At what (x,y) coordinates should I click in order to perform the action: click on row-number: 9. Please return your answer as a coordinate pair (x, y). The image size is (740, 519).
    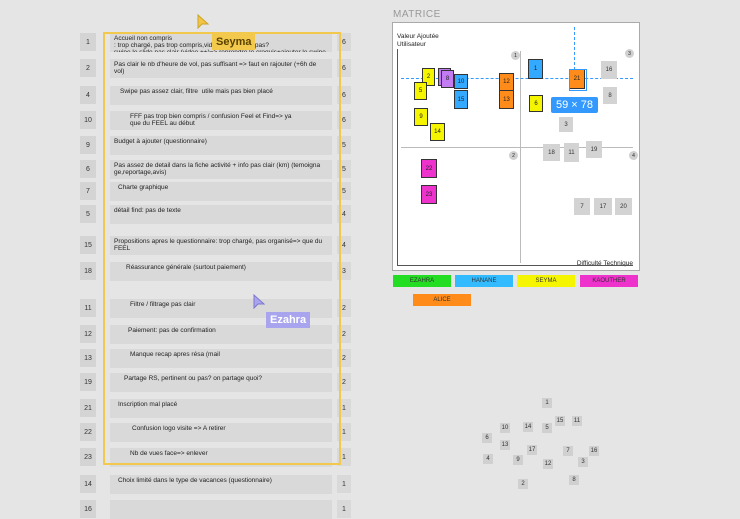
    Looking at the image, I should click on (88, 145).